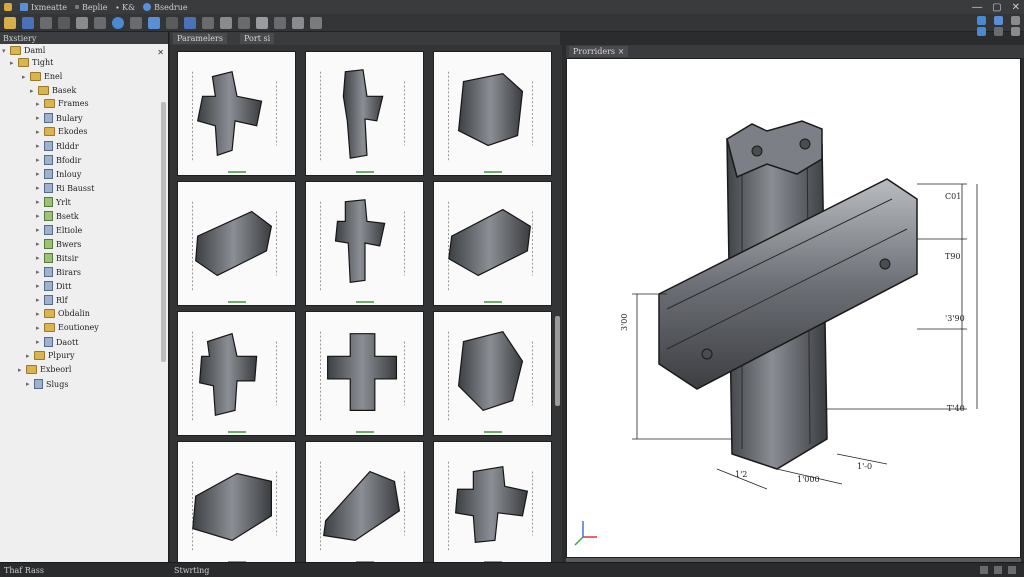 This screenshot has height=577, width=1024. Describe the element at coordinates (47, 384) in the screenshot. I see `tree-node: ▸ Slugs` at that location.